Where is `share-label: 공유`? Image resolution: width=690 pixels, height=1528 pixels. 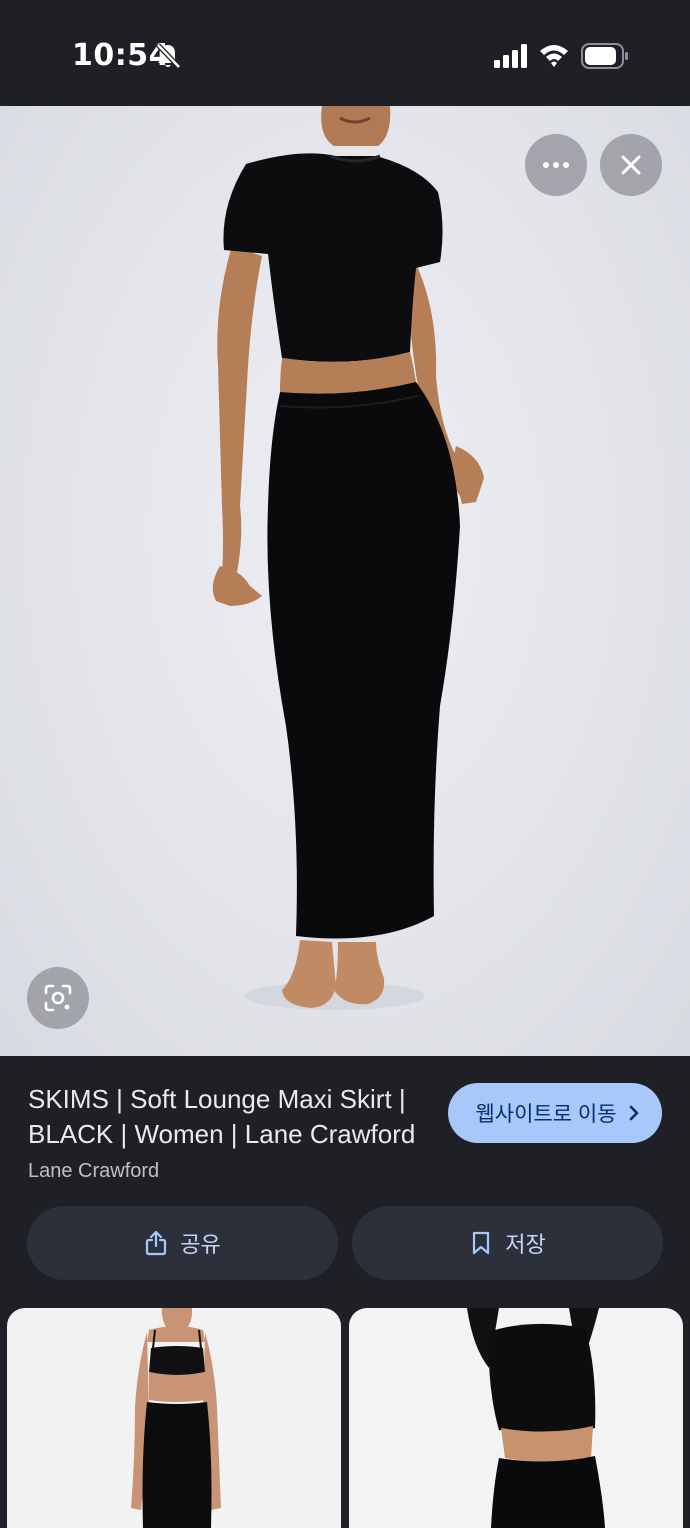
share-label: 공유 is located at coordinates (200, 1244).